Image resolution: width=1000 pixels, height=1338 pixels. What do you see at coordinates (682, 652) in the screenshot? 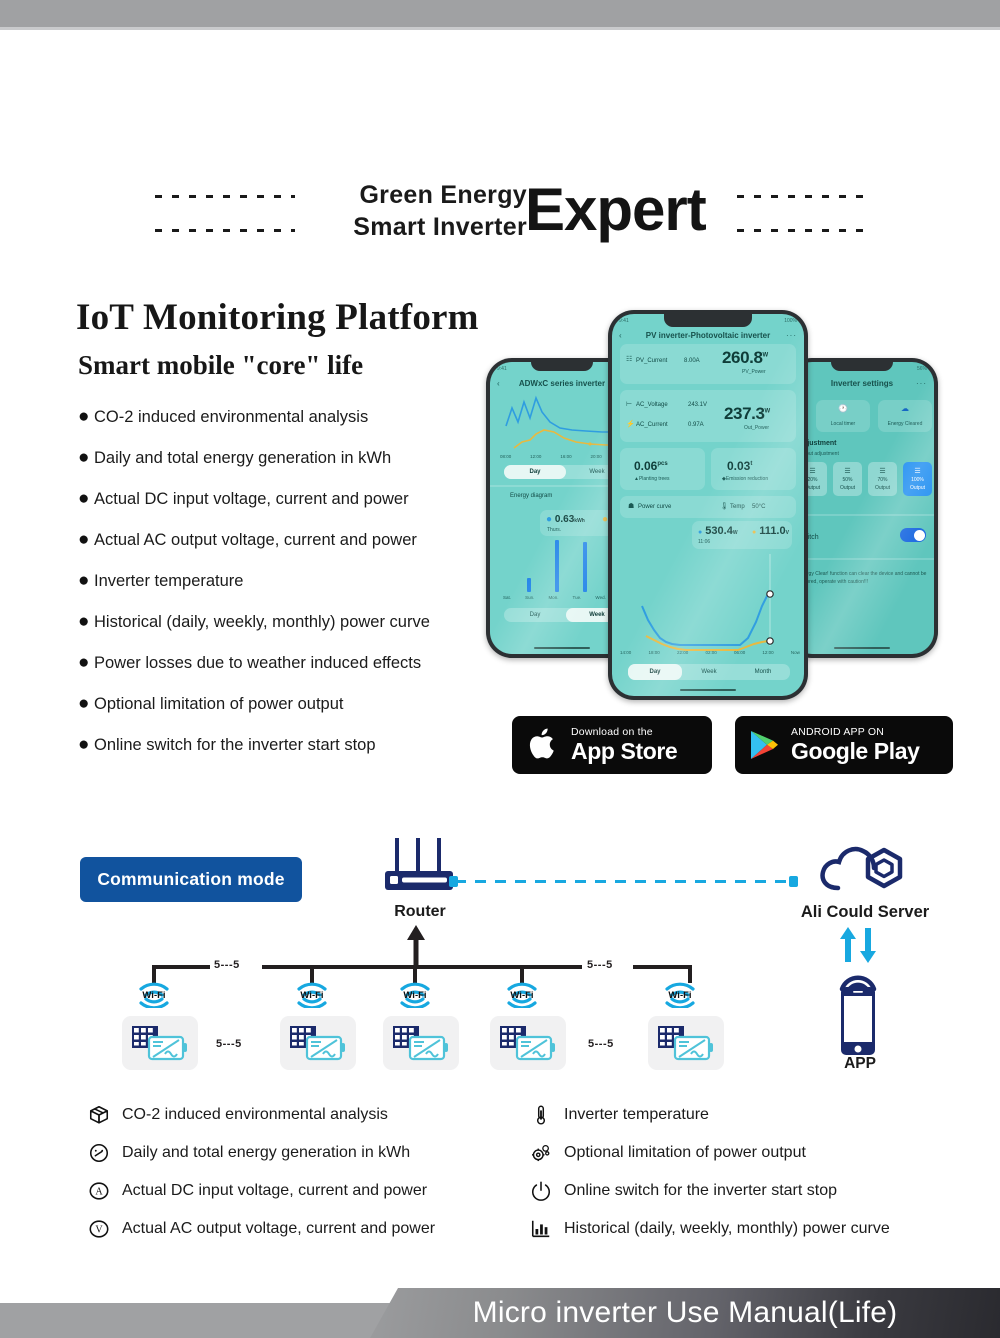
I see `tick-label: 22:00` at bounding box center [682, 652].